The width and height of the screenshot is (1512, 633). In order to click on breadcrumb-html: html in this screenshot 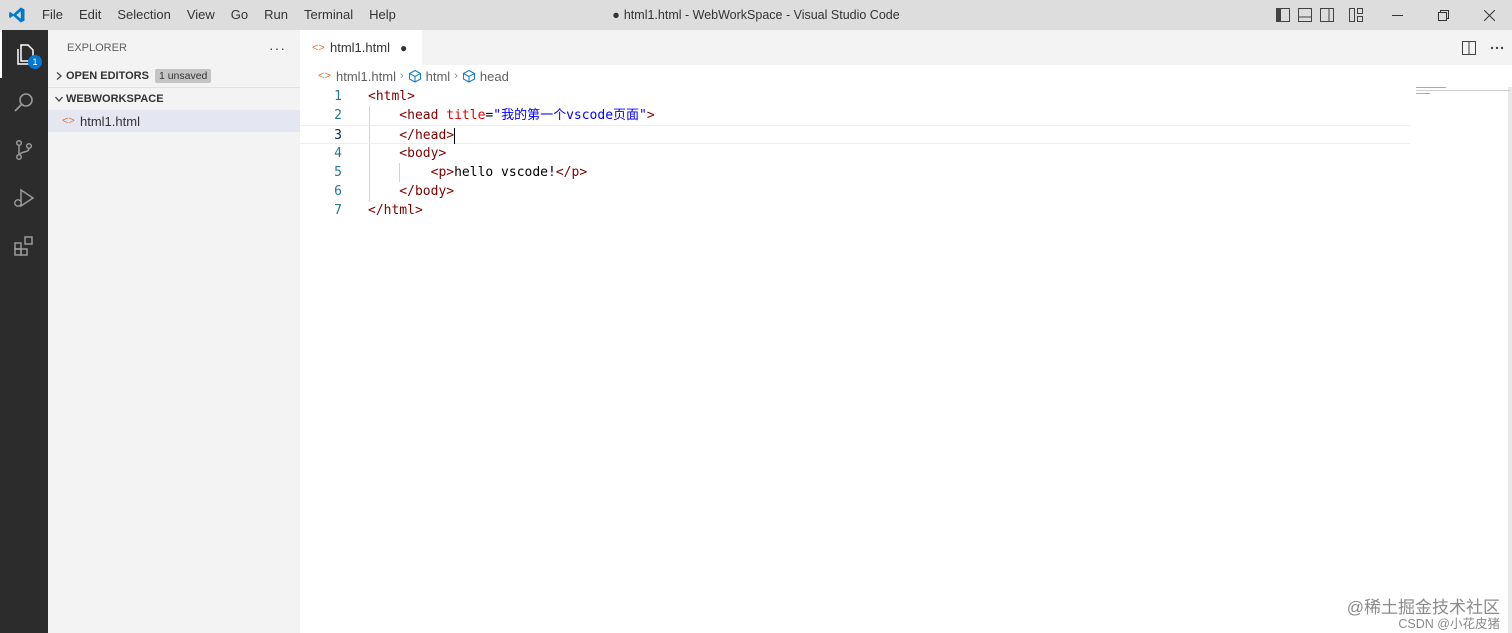, I will do `click(429, 76)`.